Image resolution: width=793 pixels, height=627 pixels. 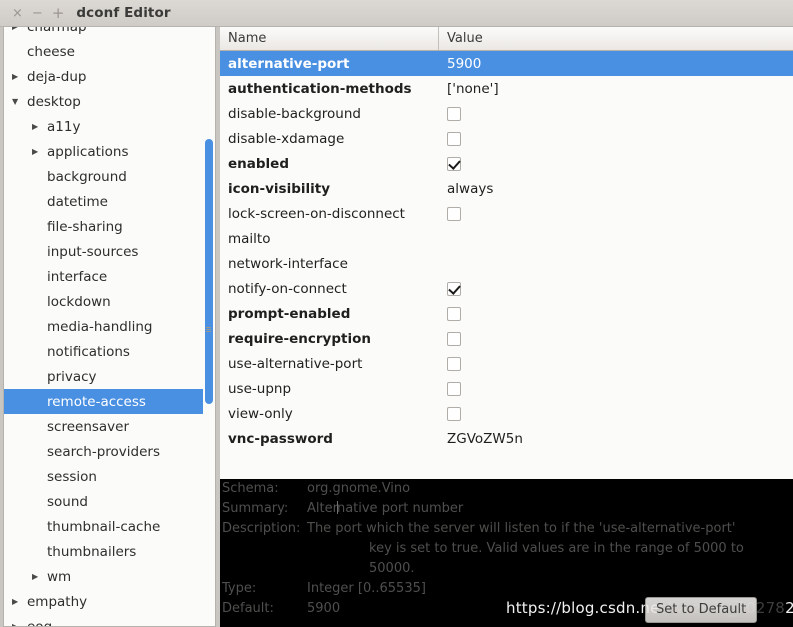 I want to click on key-name-cell: notify-on-connect, so click(x=287, y=288).